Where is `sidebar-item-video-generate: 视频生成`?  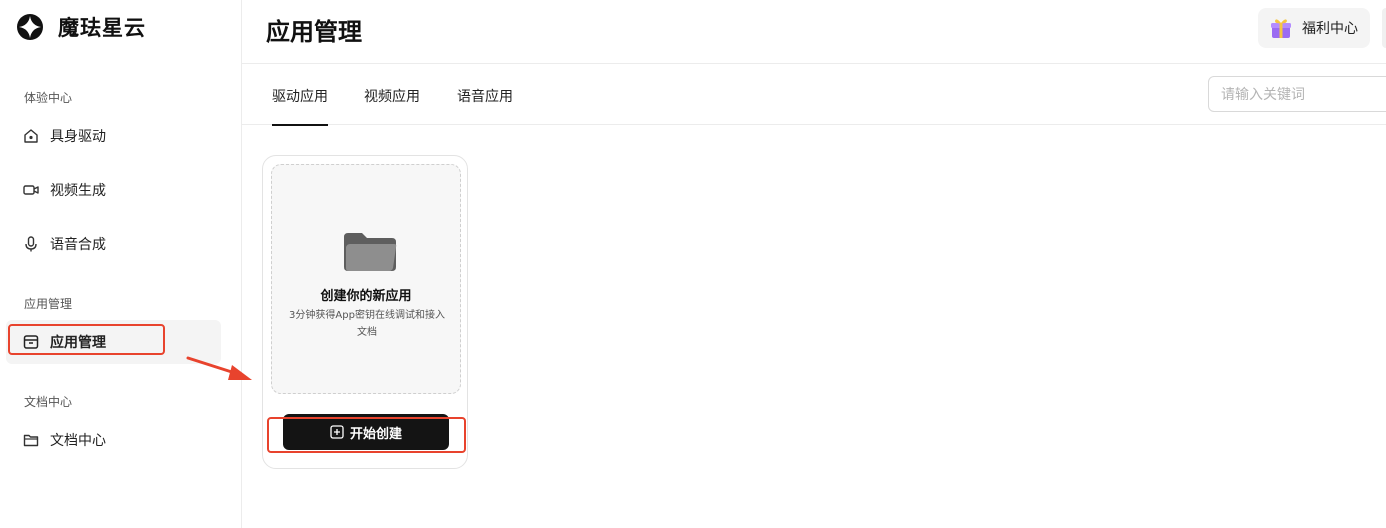 sidebar-item-video-generate: 视频生成 is located at coordinates (113, 190).